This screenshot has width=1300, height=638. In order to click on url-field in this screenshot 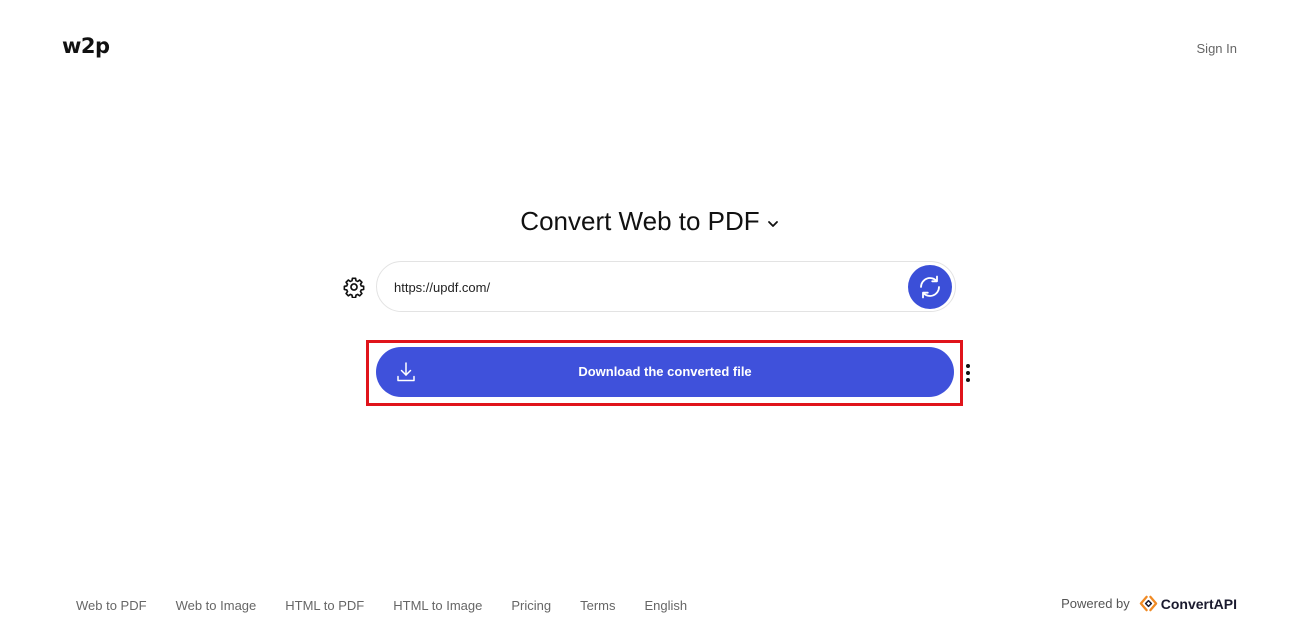, I will do `click(666, 286)`.